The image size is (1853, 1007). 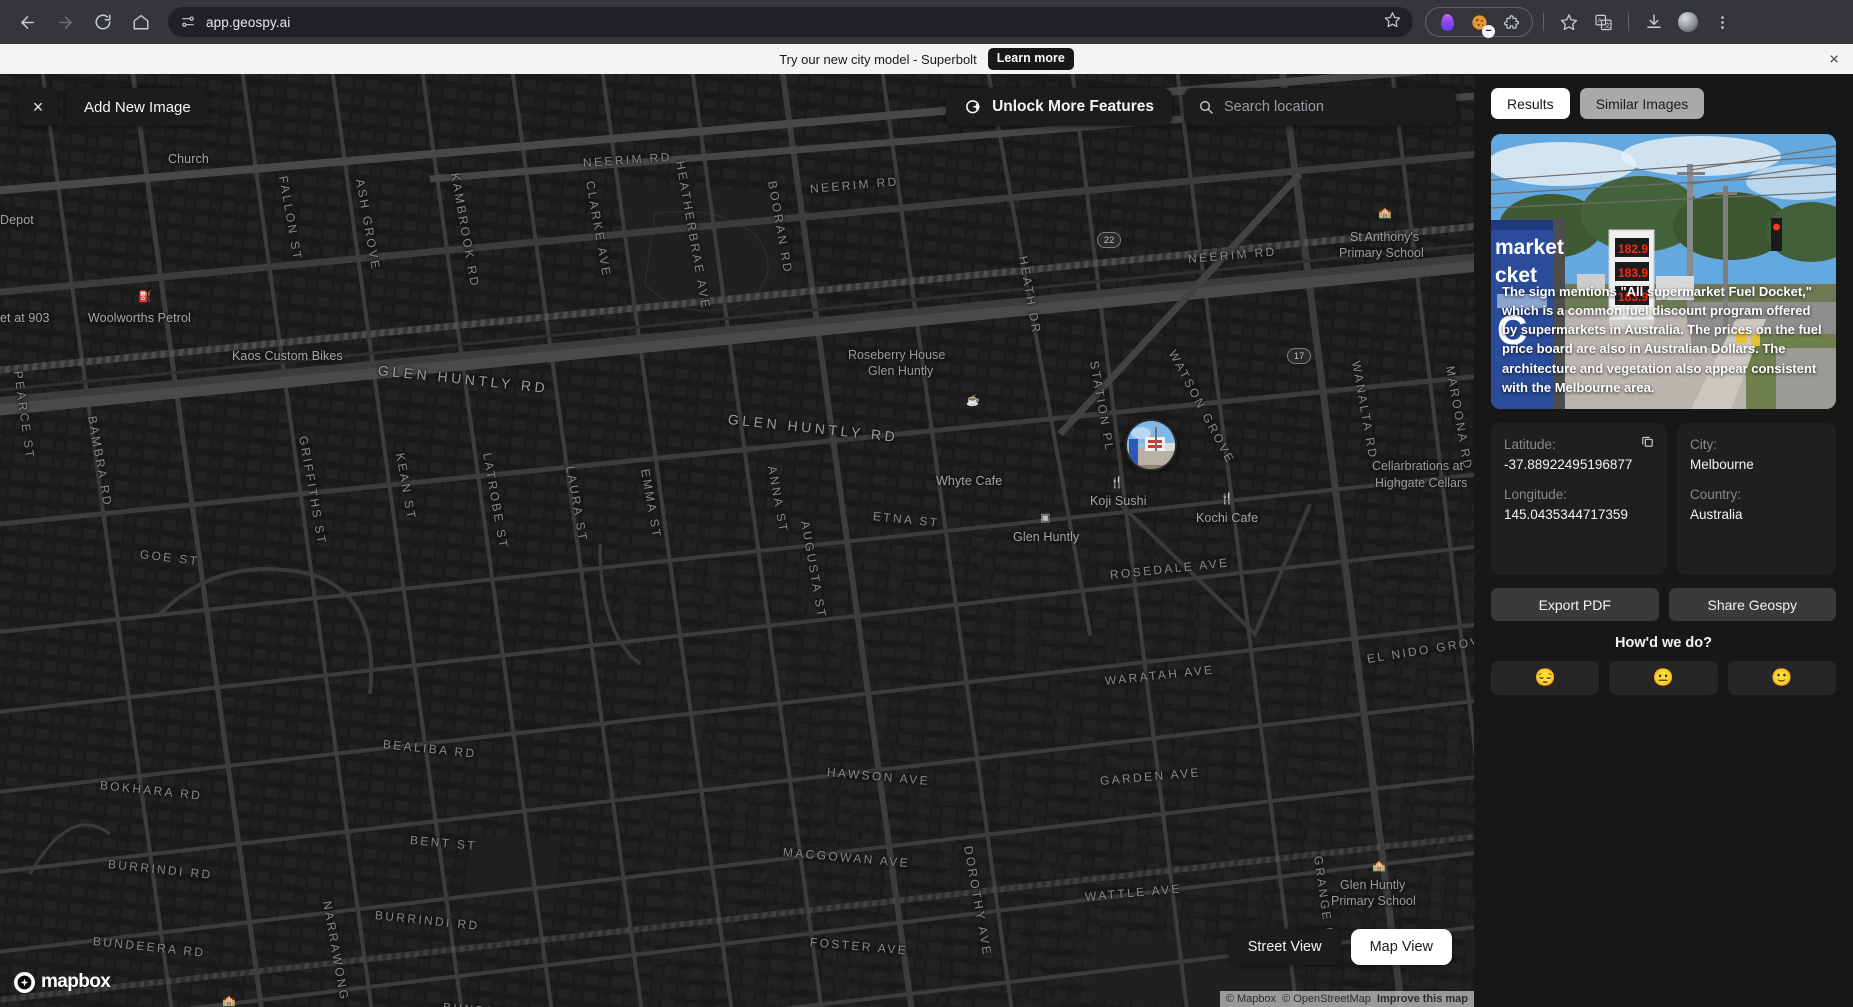 I want to click on geospy-logo-icon, so click(x=973, y=107).